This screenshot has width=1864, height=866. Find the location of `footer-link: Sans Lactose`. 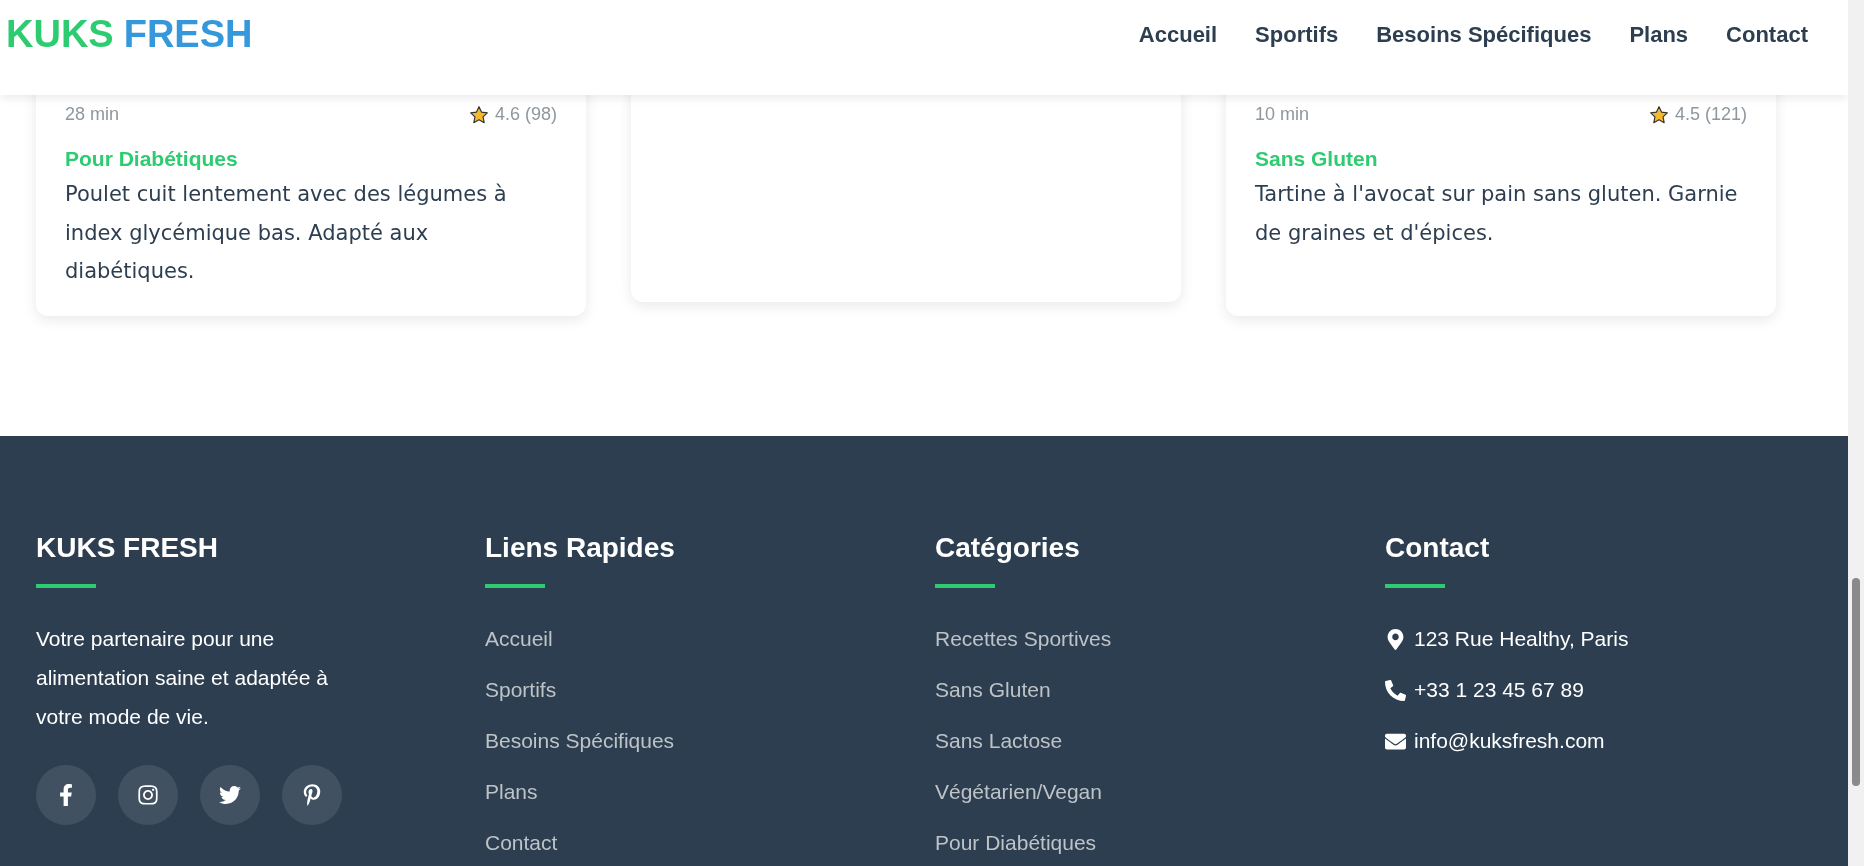

footer-link: Sans Lactose is located at coordinates (1160, 741).